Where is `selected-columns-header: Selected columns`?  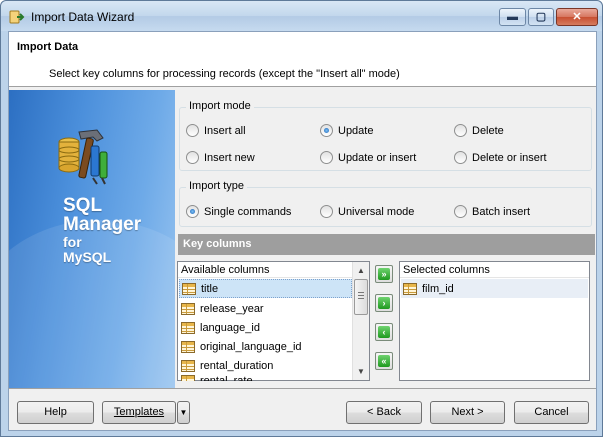 selected-columns-header: Selected columns is located at coordinates (494, 270).